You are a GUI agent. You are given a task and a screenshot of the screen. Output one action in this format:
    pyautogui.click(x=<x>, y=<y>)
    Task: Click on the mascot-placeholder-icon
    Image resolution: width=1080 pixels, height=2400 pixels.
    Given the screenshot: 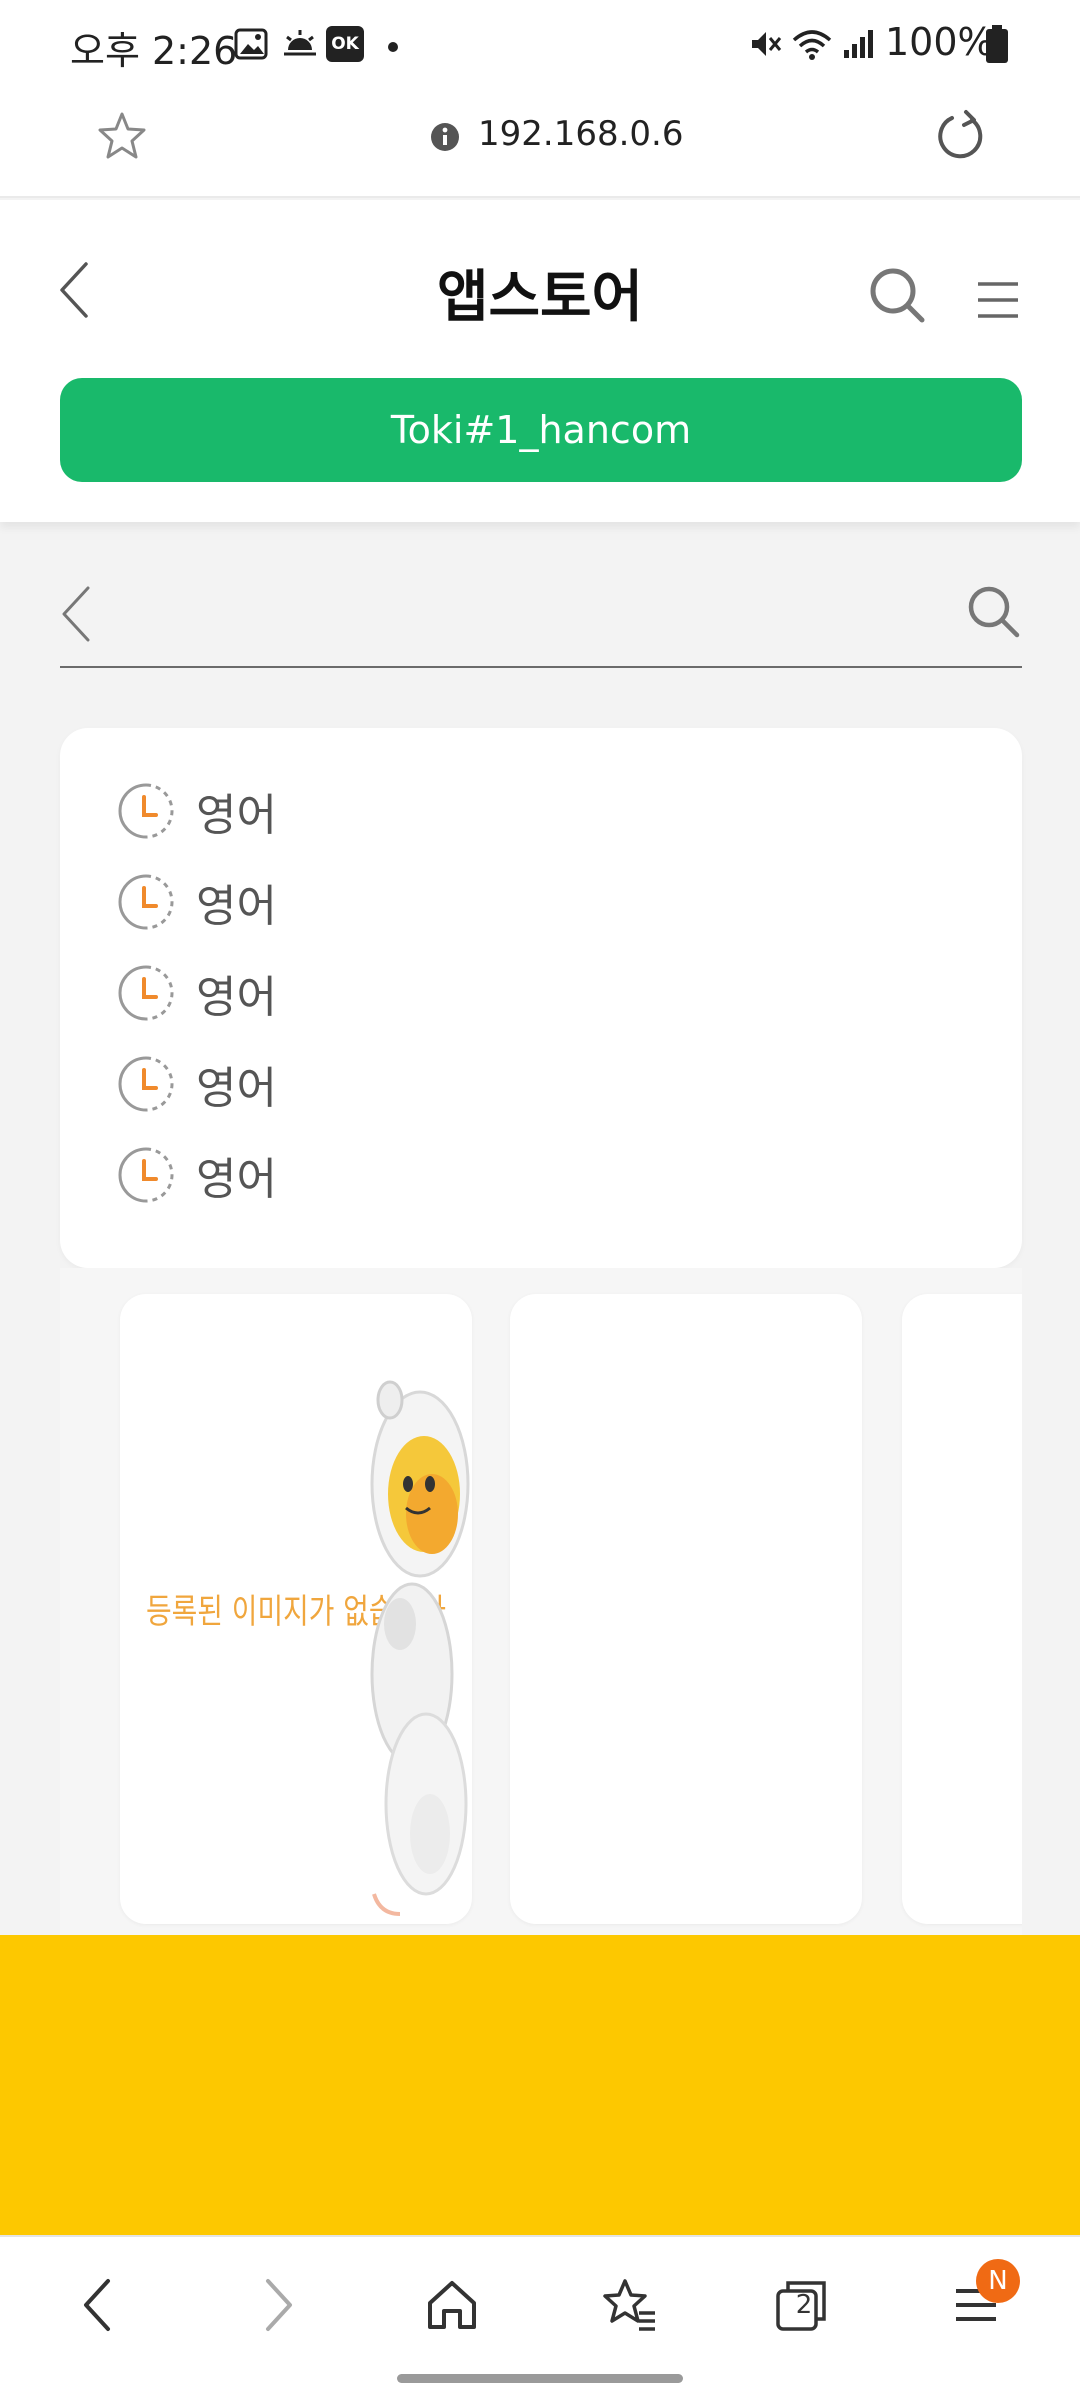 What is the action you would take?
    pyautogui.click(x=420, y=1648)
    